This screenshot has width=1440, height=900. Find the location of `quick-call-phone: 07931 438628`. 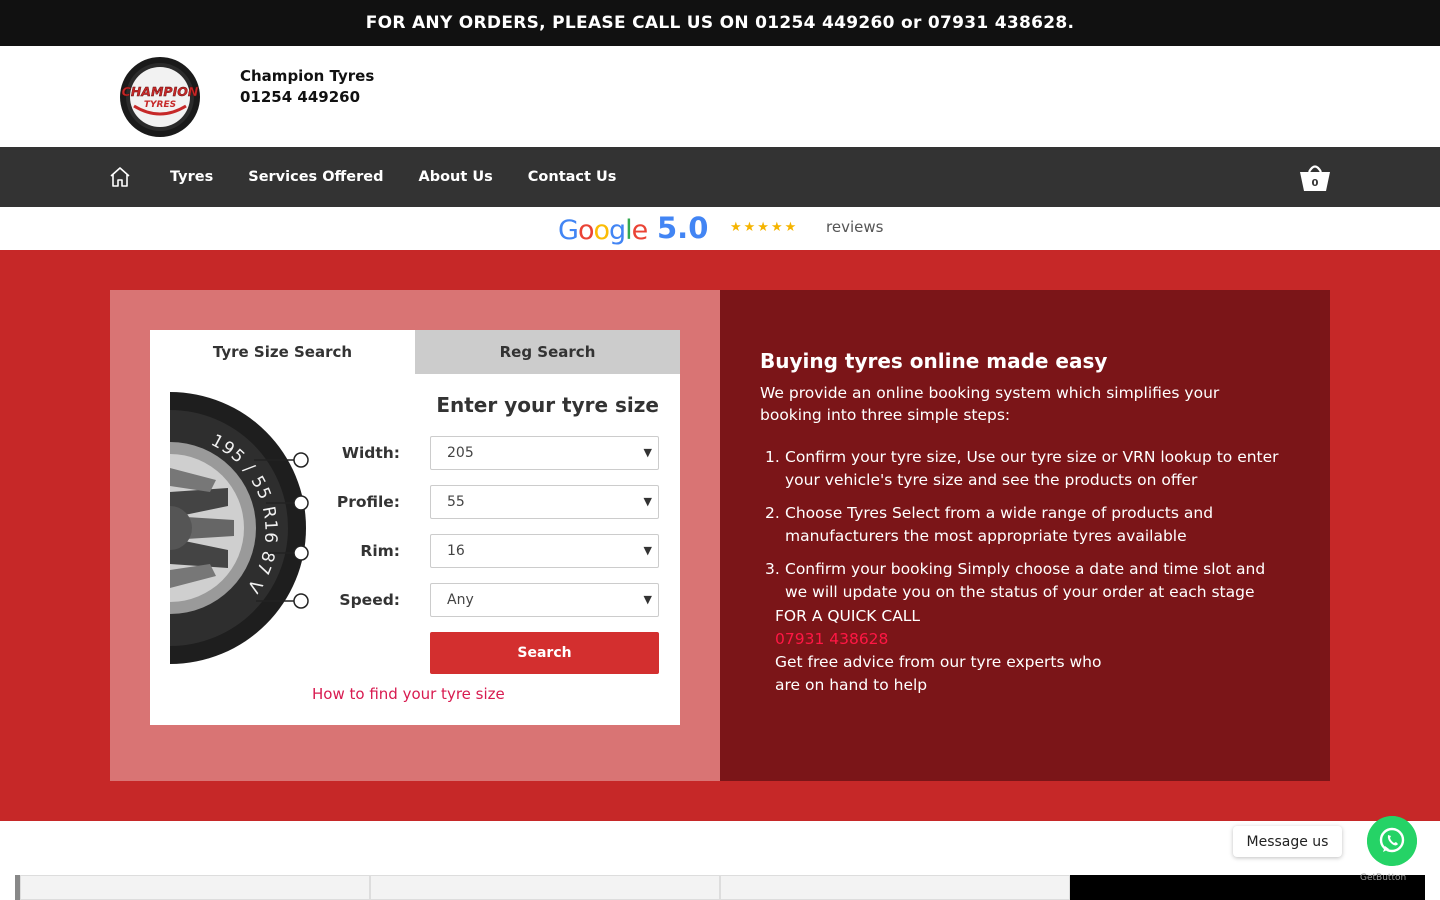

quick-call-phone: 07931 438628 is located at coordinates (938, 639).